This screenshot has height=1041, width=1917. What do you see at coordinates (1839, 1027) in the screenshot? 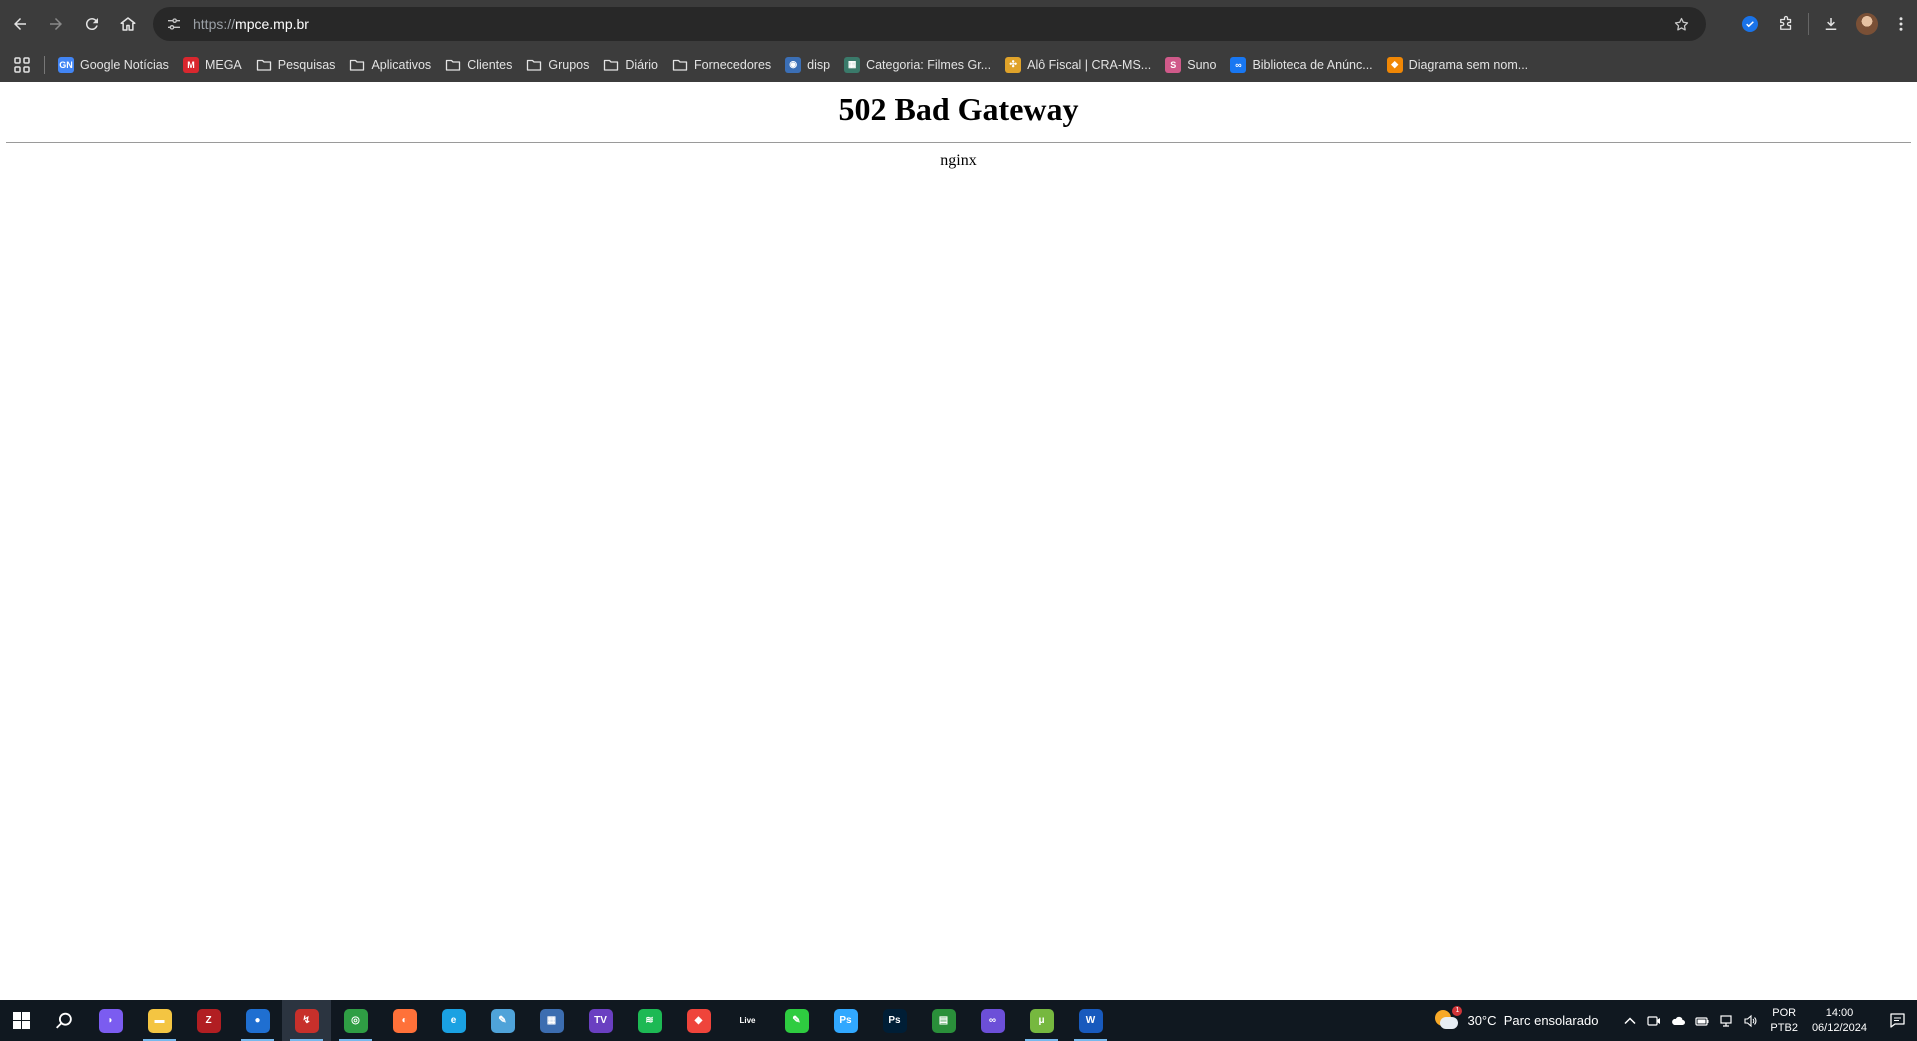
I see `clock-date: 06/12/2024` at bounding box center [1839, 1027].